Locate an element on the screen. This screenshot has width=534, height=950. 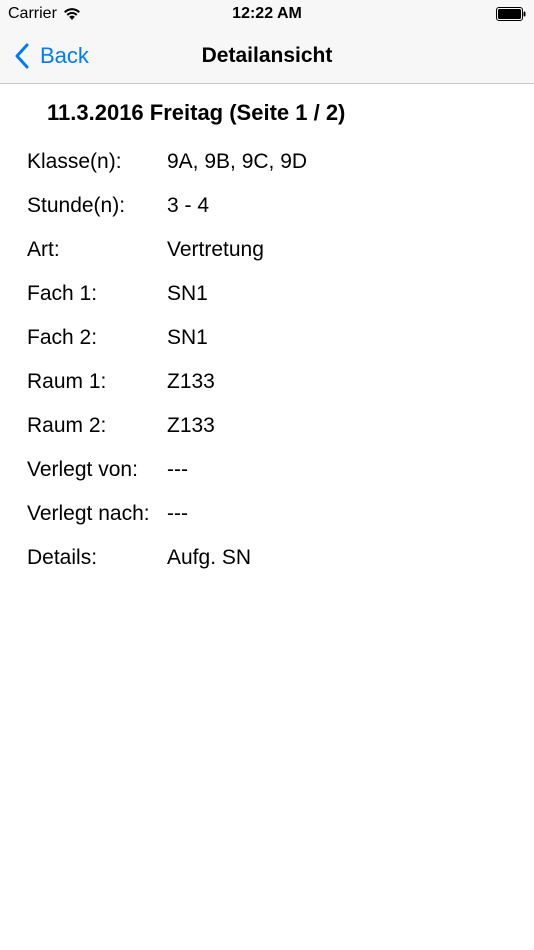
detail-row-details: Details: Aufg. SN is located at coordinates (272, 568).